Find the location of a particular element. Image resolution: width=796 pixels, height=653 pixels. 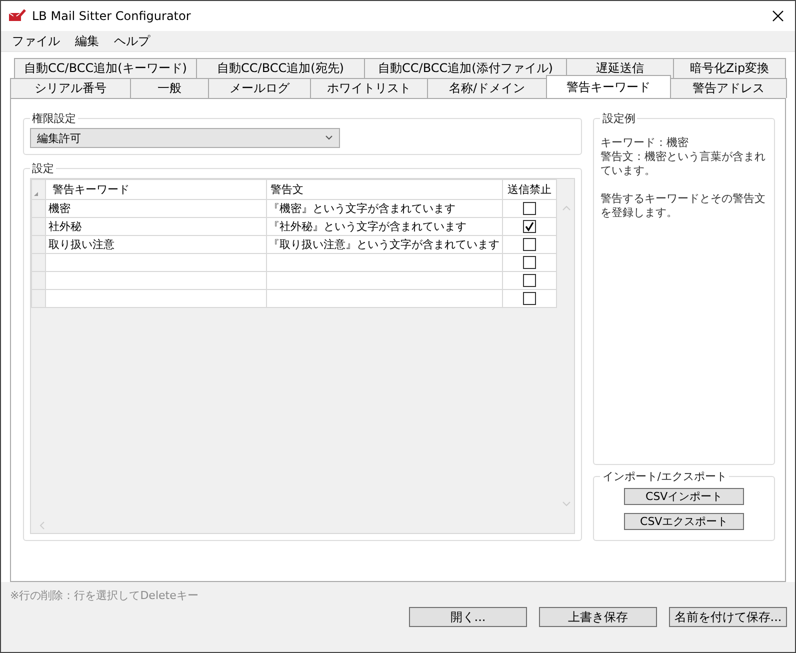

example-text: 警告文：機密という言葉が含まれています。 is located at coordinates (683, 164).